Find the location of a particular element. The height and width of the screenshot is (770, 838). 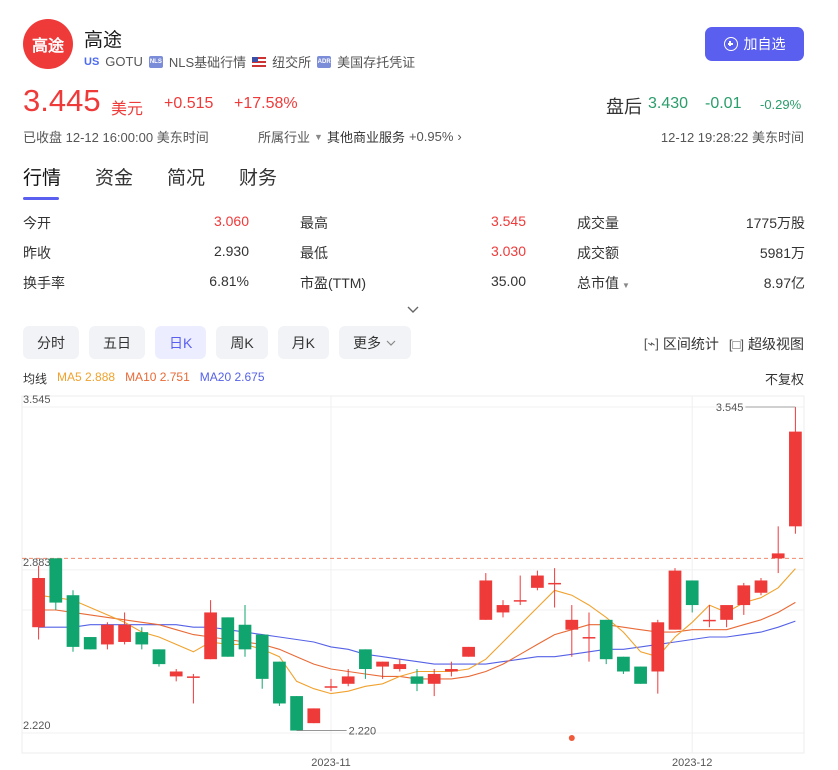

high-label: 最高 is located at coordinates (314, 223).